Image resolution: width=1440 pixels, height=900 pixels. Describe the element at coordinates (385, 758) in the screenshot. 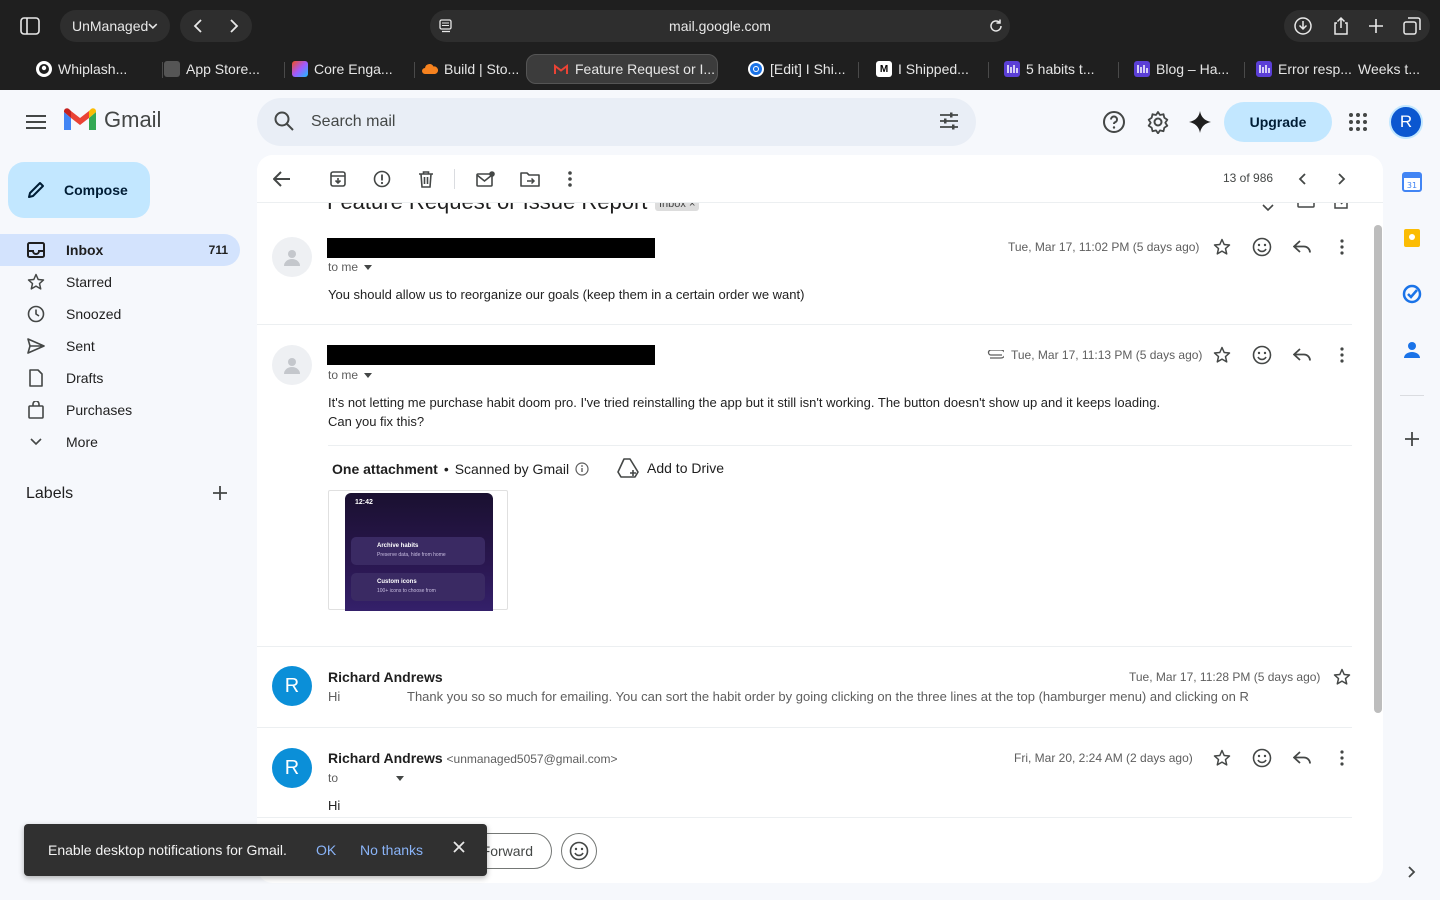

I see `sender-name: Richard Andrews` at that location.